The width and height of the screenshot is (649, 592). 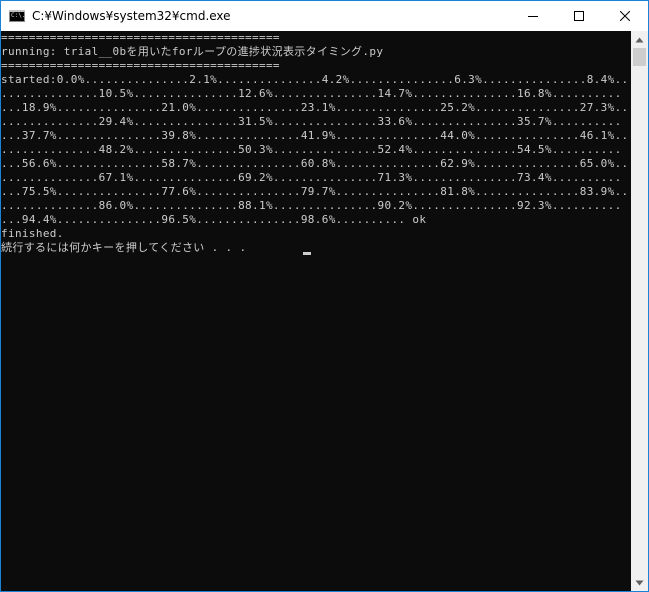 What do you see at coordinates (324, 16) in the screenshot?
I see `title-bar: C:\. C:¥Windows¥system32¥cmd.exe` at bounding box center [324, 16].